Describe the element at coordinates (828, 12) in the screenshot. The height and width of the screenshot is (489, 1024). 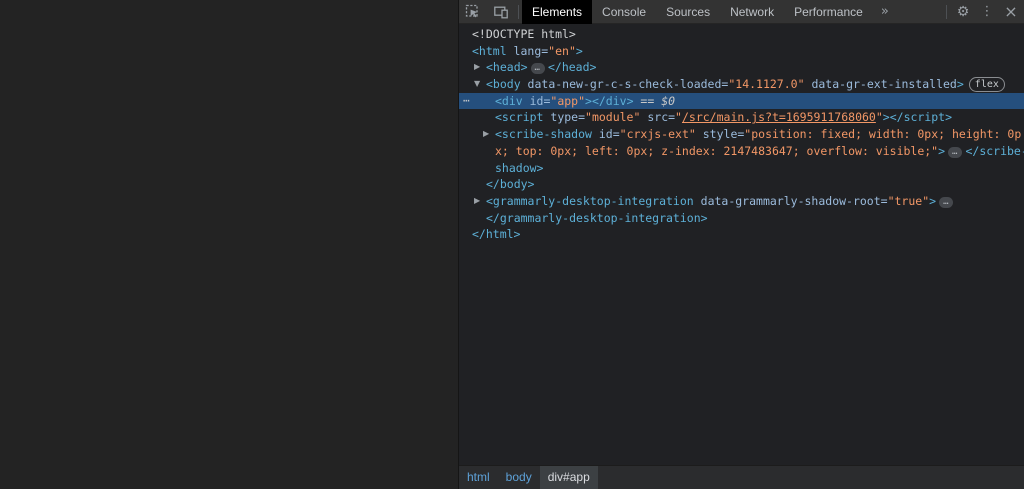
I see `tab-performance: Performance` at that location.